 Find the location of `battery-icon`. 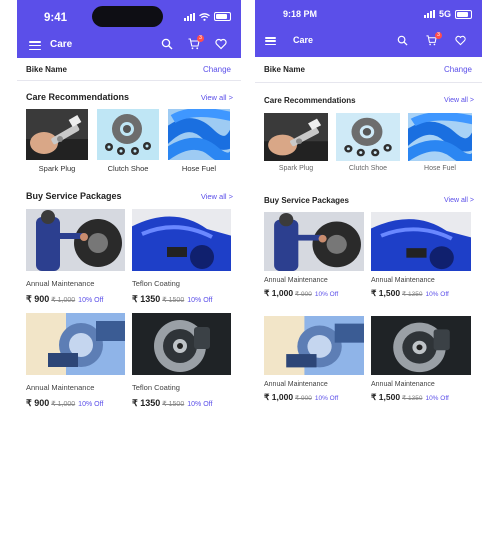

battery-icon is located at coordinates (222, 16).